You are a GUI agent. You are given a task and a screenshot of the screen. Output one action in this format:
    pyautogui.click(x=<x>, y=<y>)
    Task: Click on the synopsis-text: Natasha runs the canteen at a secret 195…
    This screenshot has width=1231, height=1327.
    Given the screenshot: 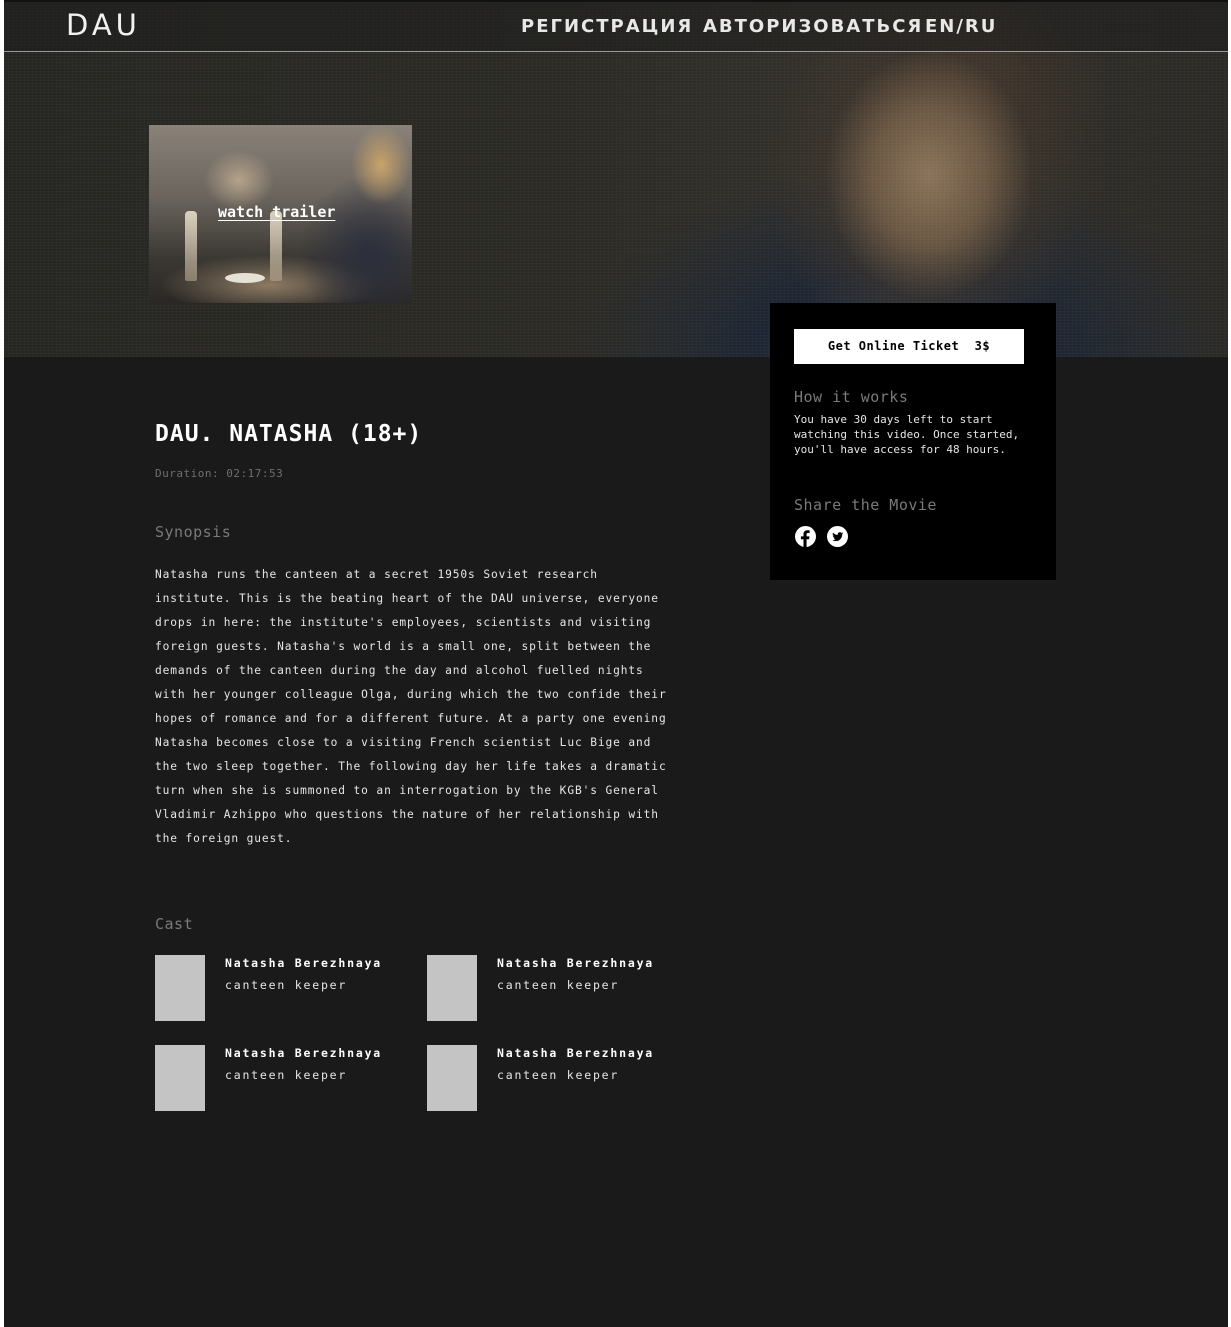 What is the action you would take?
    pyautogui.click(x=411, y=706)
    